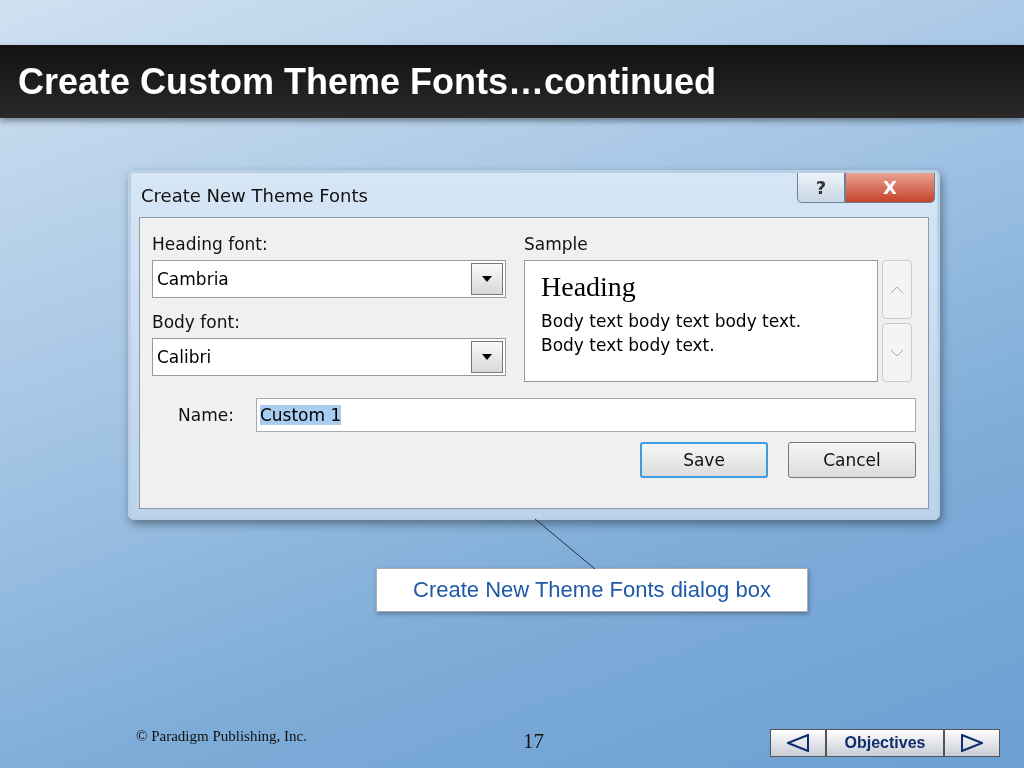  What do you see at coordinates (589, 287) in the screenshot?
I see `sample-heading: Heading` at bounding box center [589, 287].